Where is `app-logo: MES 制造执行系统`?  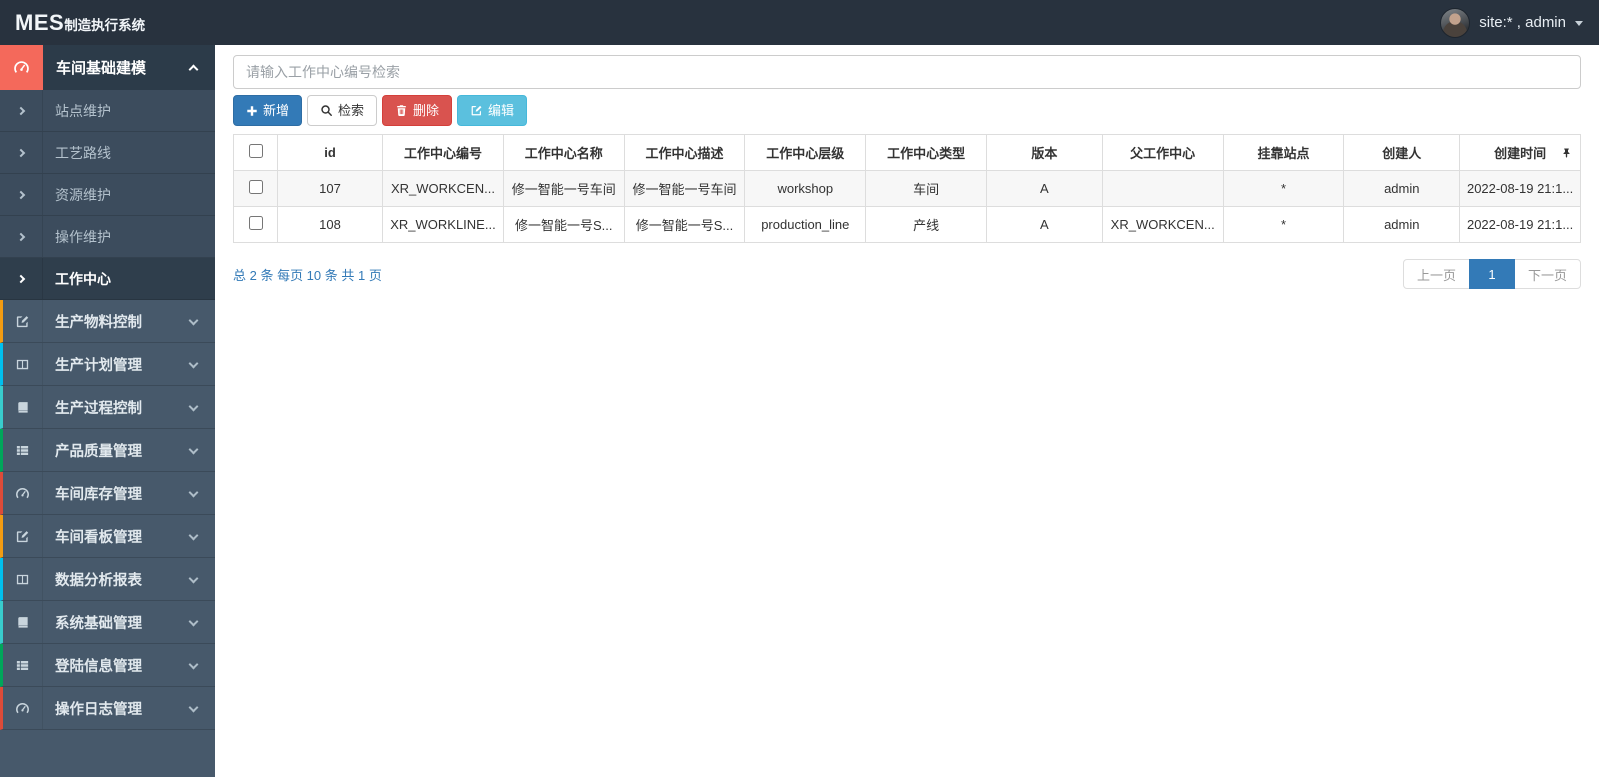 app-logo: MES 制造执行系统 is located at coordinates (72, 23).